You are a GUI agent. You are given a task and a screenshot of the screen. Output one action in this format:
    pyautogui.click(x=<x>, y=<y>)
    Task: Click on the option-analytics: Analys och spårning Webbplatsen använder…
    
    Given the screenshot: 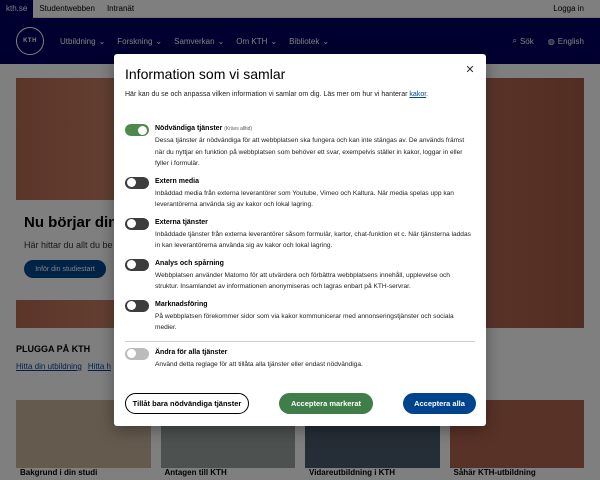 What is the action you would take?
    pyautogui.click(x=300, y=275)
    